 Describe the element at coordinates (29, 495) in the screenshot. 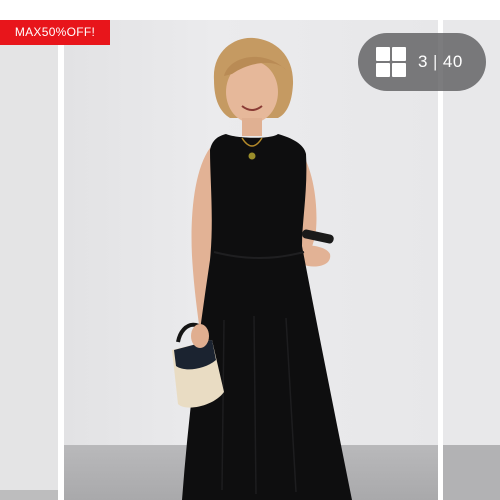

I see `previous-slide-floor` at that location.